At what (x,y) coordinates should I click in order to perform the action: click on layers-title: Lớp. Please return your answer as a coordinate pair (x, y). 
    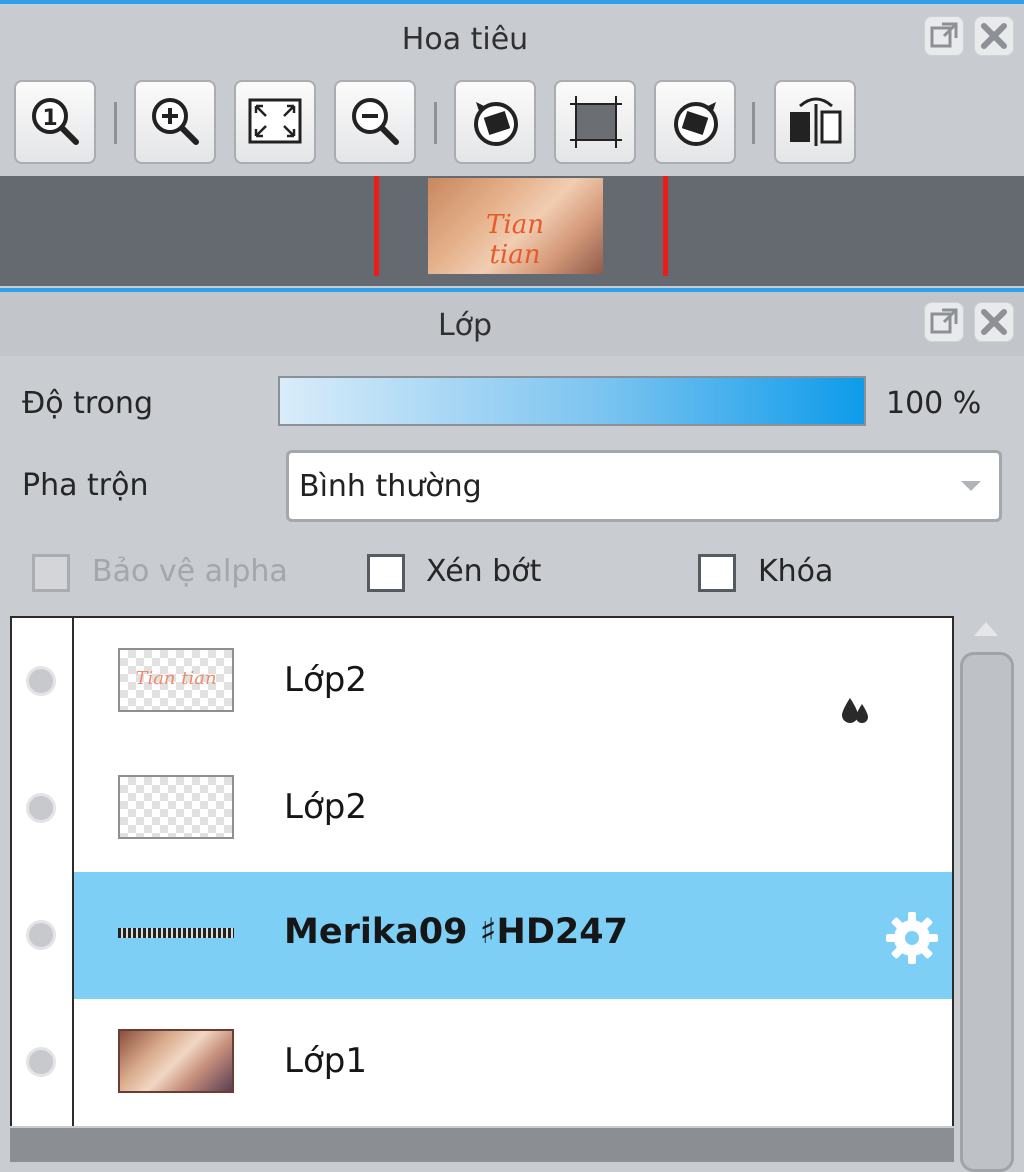
    Looking at the image, I should click on (465, 325).